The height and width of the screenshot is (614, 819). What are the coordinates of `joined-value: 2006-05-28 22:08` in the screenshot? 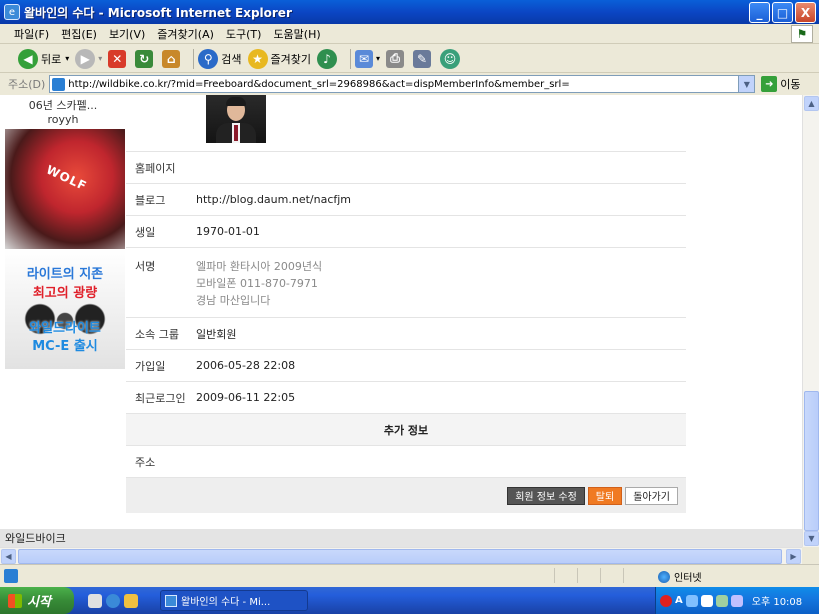 It's located at (246, 365).